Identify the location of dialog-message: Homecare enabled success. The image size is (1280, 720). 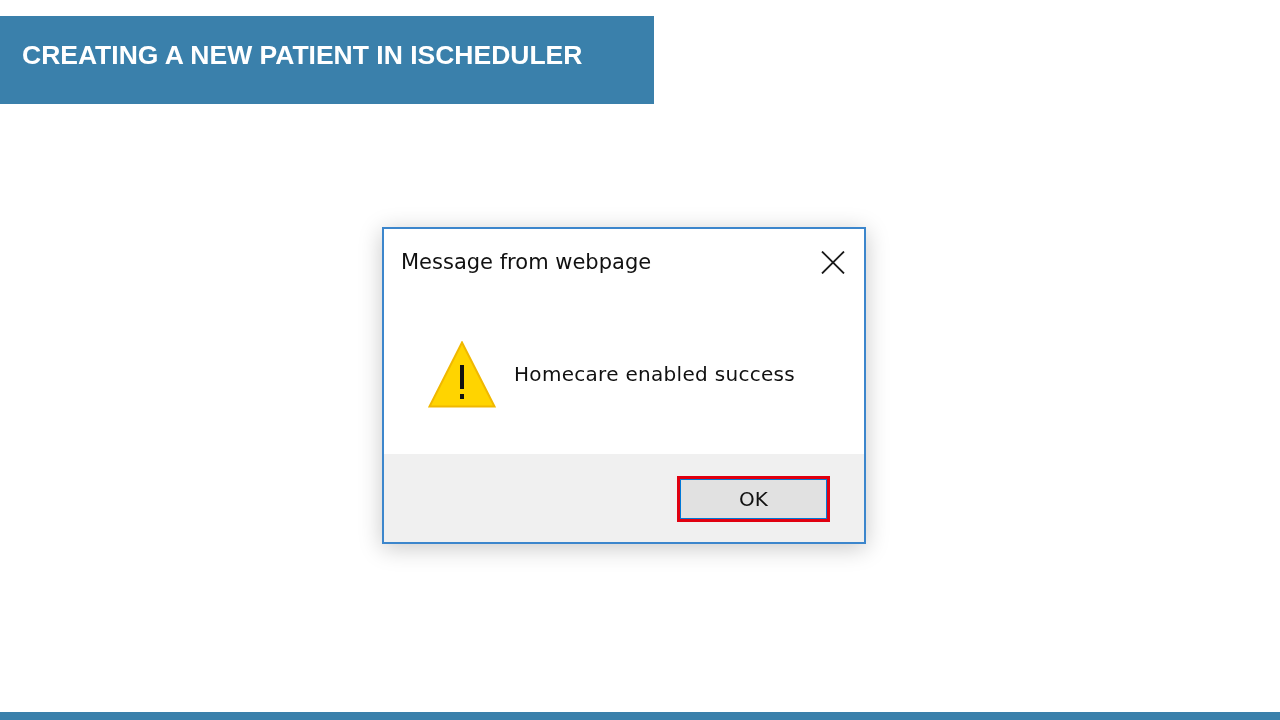
(655, 374).